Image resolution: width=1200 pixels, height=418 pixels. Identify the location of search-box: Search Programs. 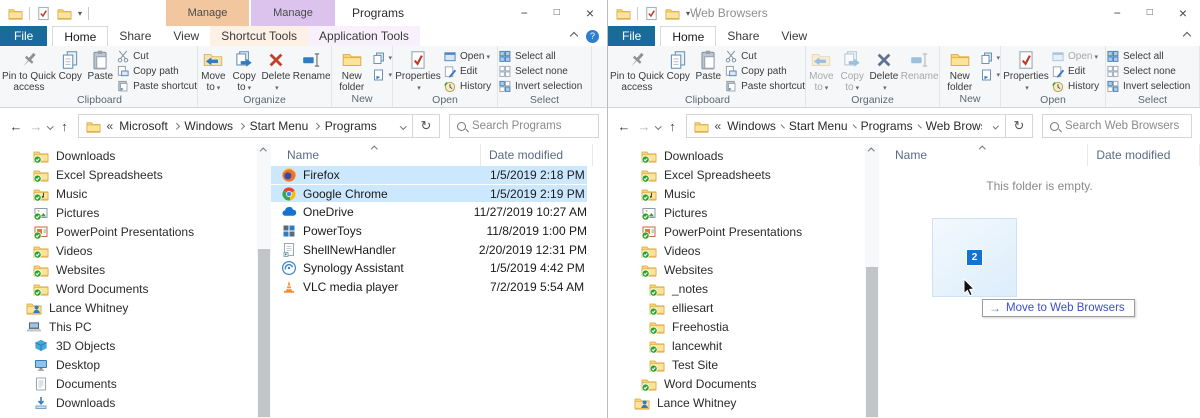
(524, 126).